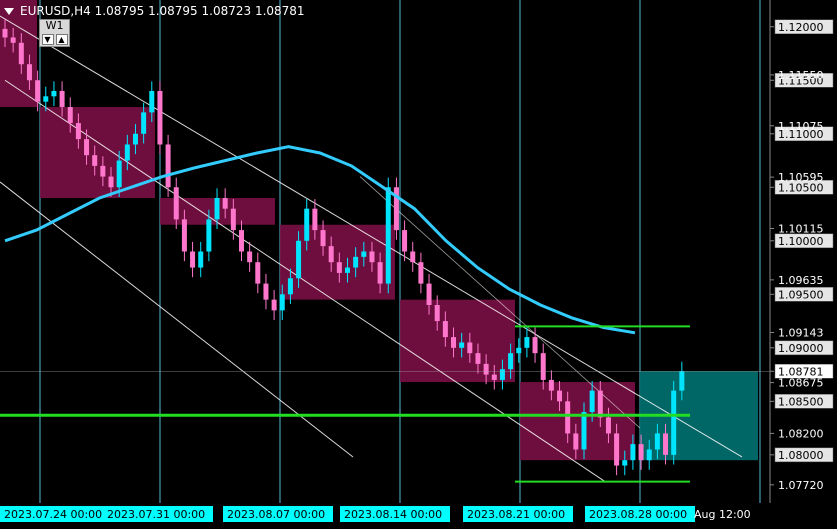 This screenshot has width=837, height=529. What do you see at coordinates (516, 514) in the screenshot?
I see `time-label-4: 2023.08.21 00:00` at bounding box center [516, 514].